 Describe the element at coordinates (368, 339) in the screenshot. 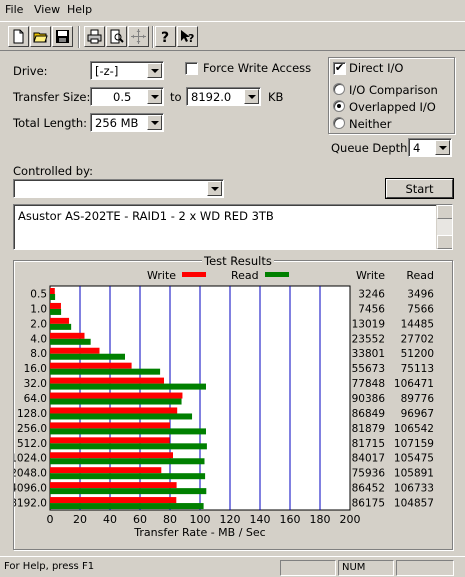

I see `write-value: 23552` at that location.